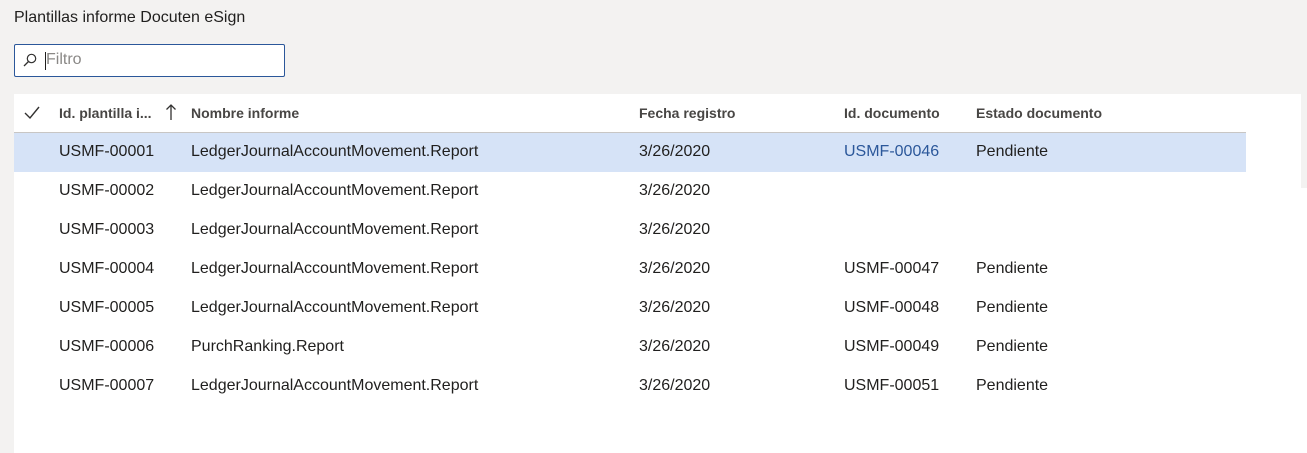 Image resolution: width=1307 pixels, height=453 pixels. I want to click on cell-document-id: USMF-00051, so click(892, 385).